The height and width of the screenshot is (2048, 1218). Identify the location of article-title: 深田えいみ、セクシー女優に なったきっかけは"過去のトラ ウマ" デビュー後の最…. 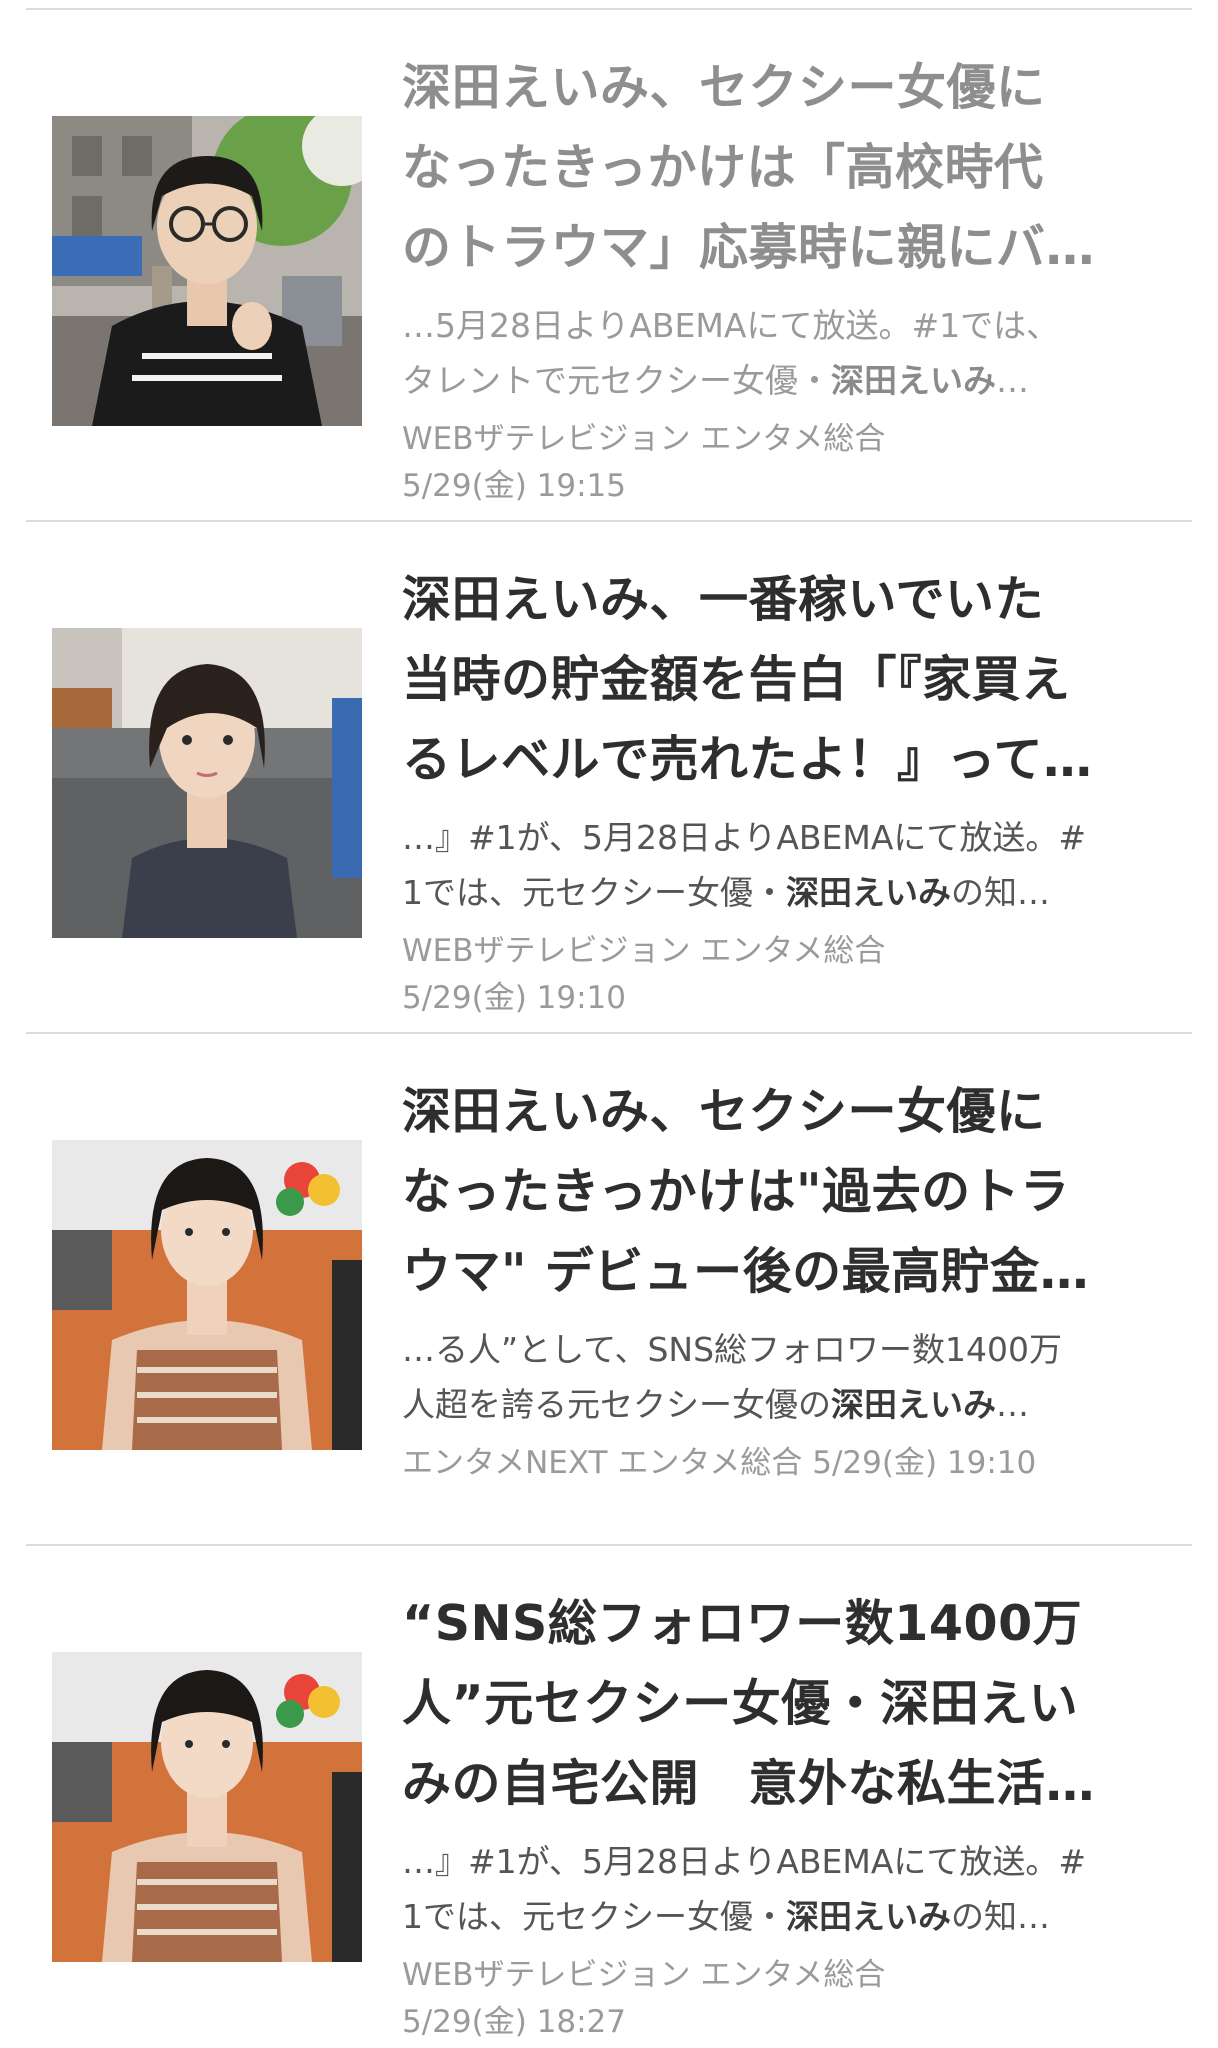
(797, 1173).